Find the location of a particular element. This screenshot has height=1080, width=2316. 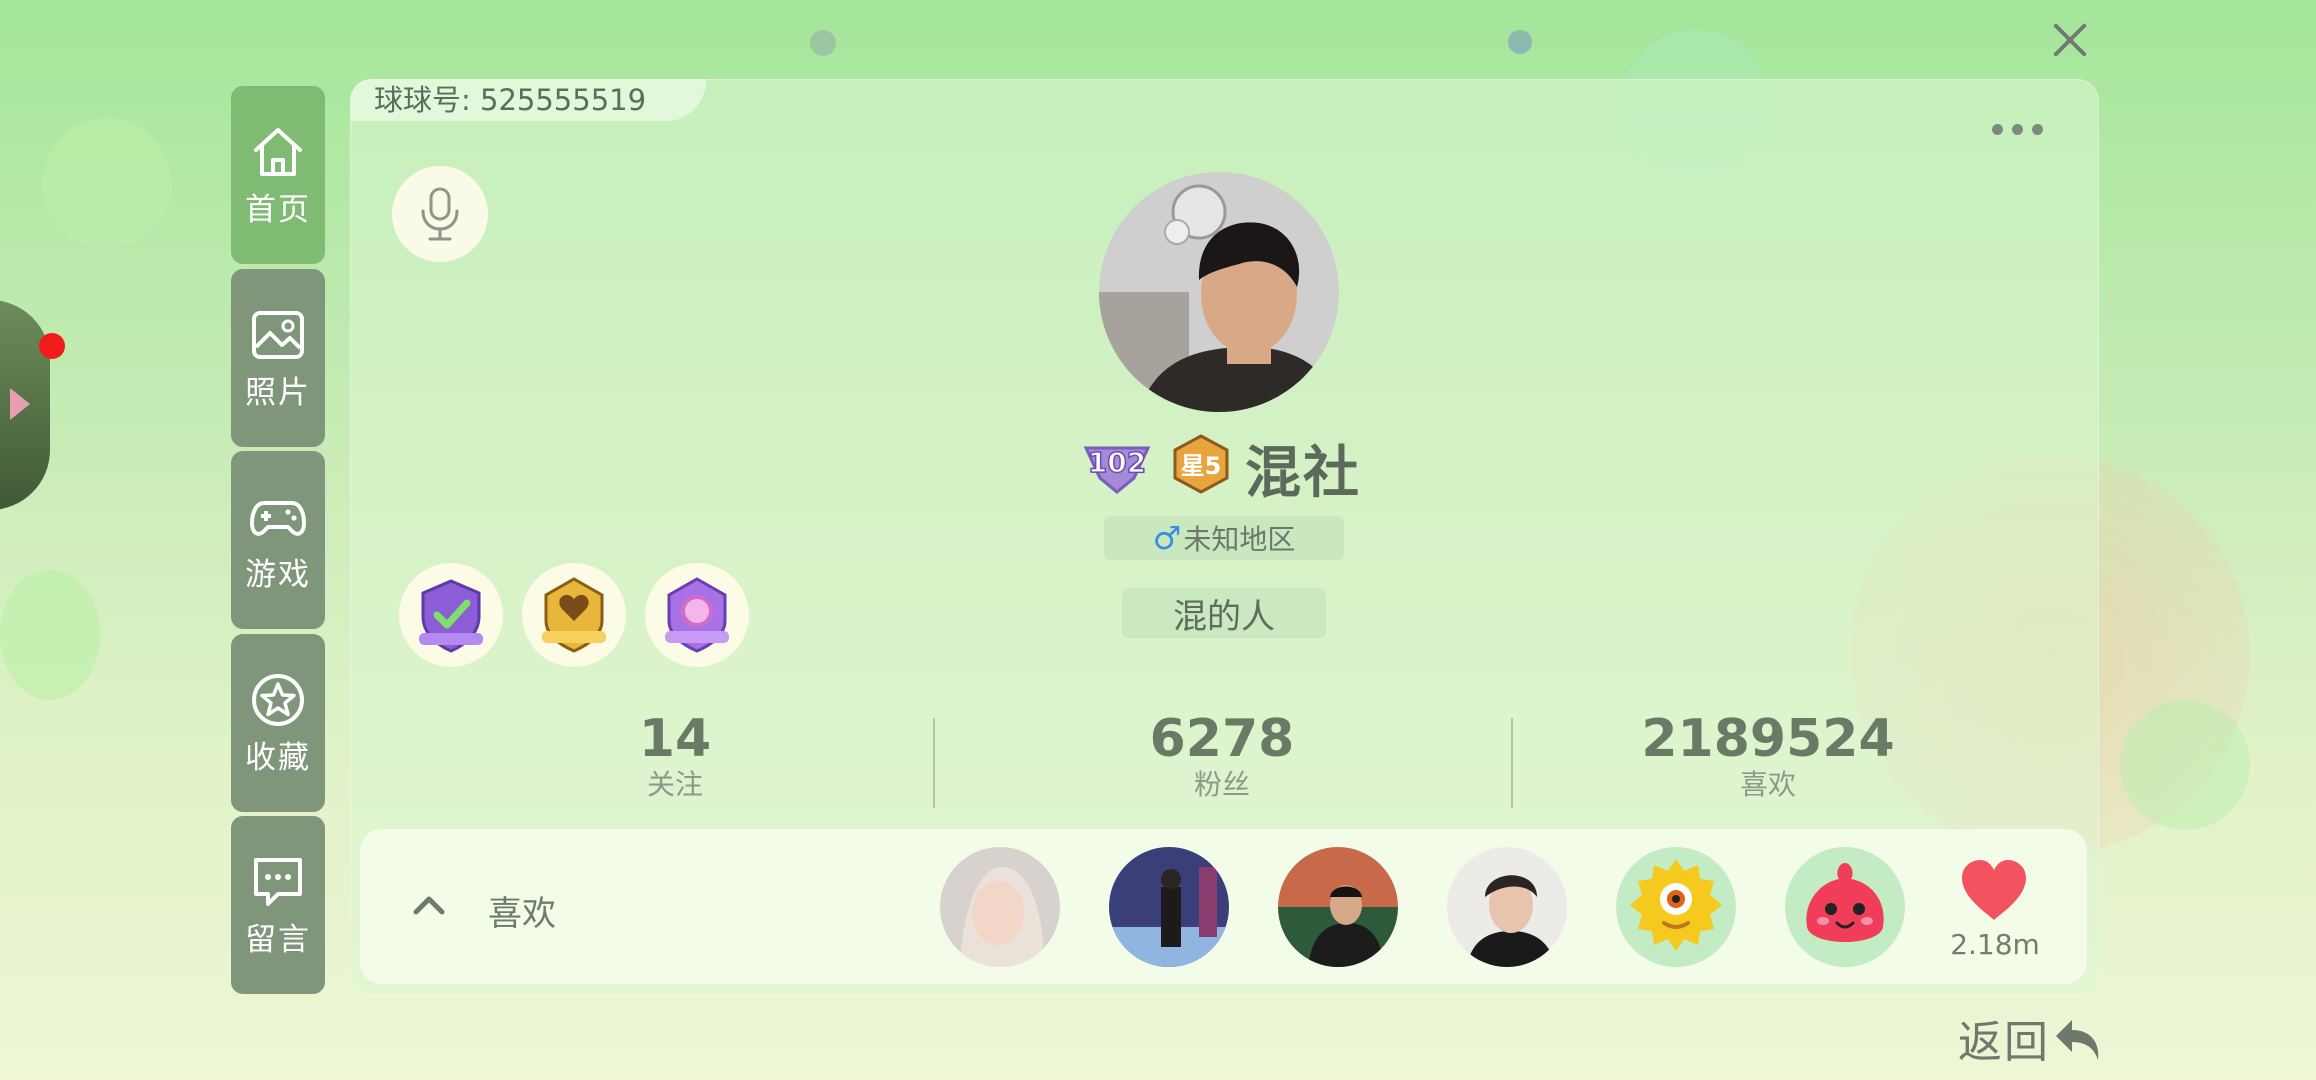

home-icon is located at coordinates (278, 151).